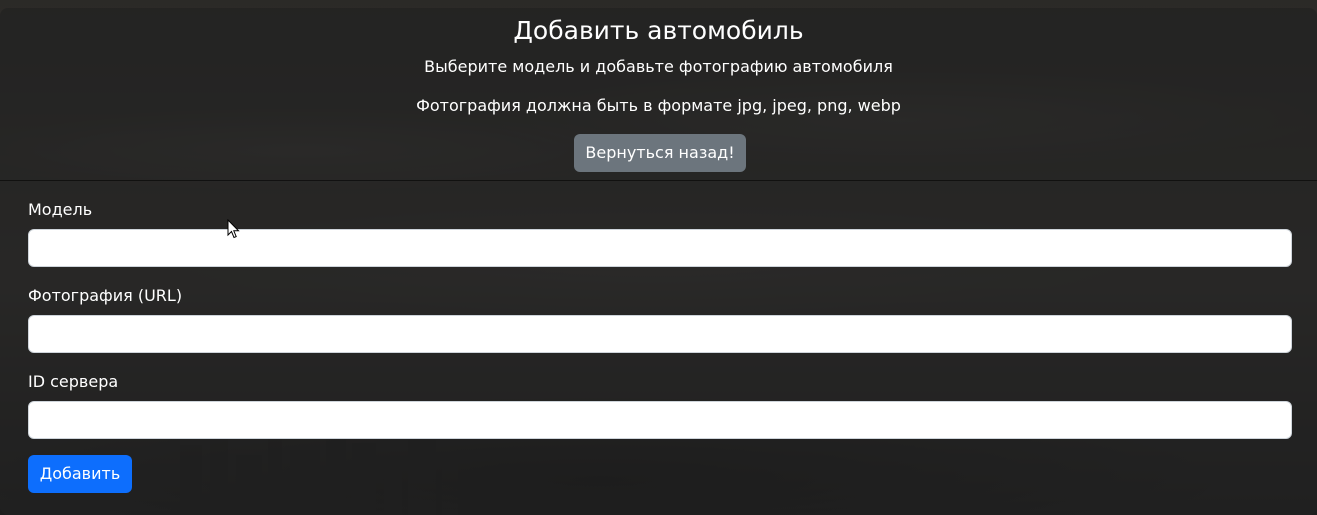 This screenshot has height=515, width=1317. What do you see at coordinates (660, 334) in the screenshot?
I see `photo-url-input` at bounding box center [660, 334].